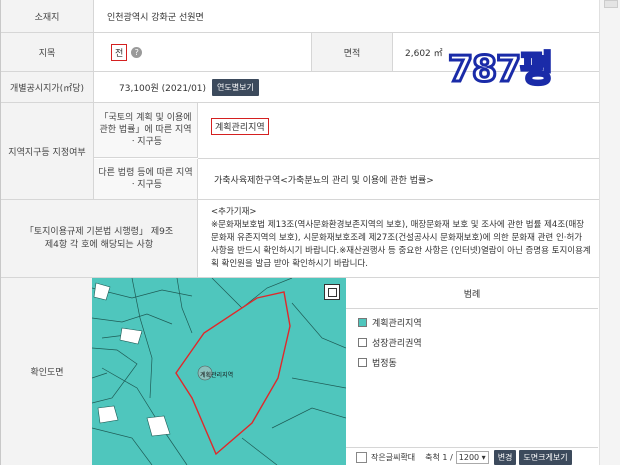 Image resolution: width=620 pixels, height=466 pixels. Describe the element at coordinates (393, 457) in the screenshot. I see `small-text-label: 작은글씨확대` at that location.